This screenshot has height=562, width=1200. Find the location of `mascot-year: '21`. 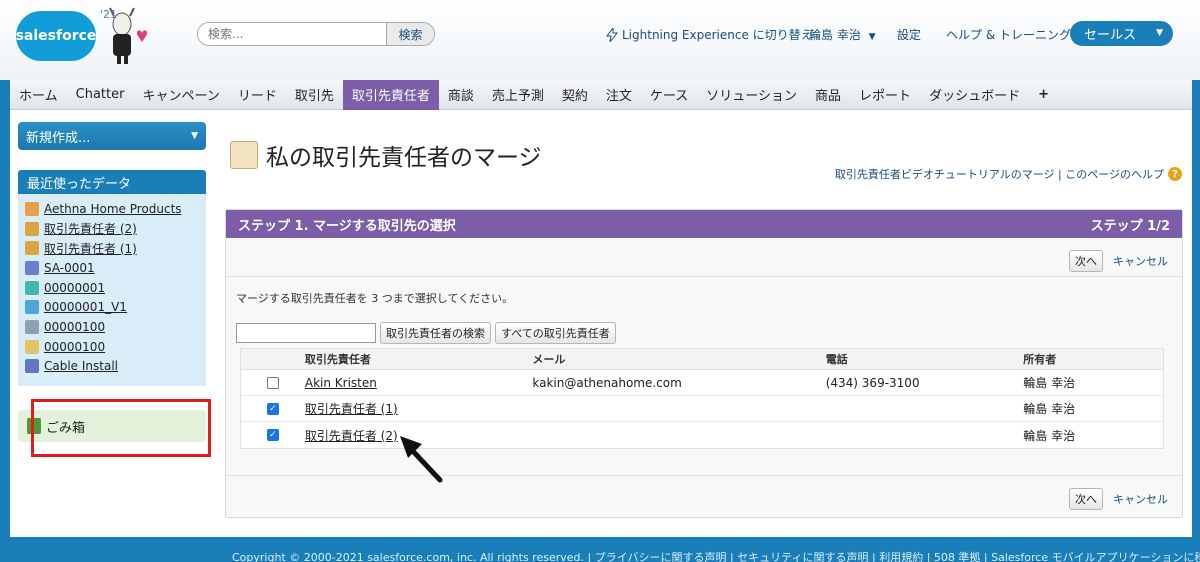

mascot-year: '21 is located at coordinates (109, 14).